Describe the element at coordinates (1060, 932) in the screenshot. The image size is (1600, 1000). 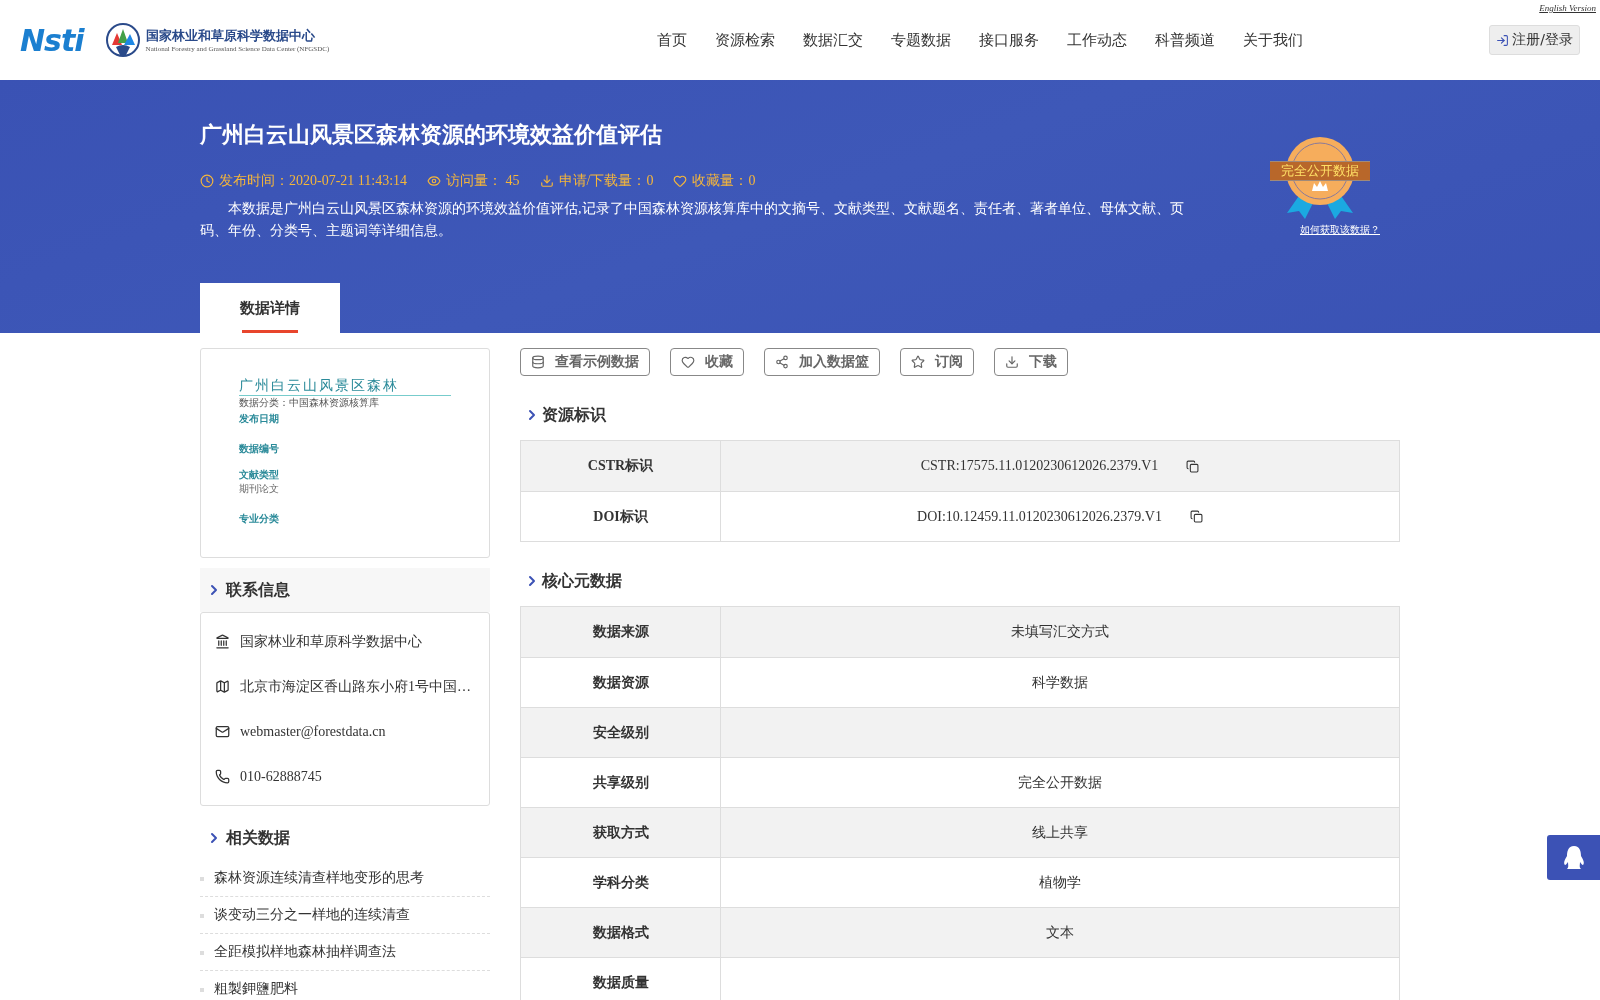
I see `table-cell: 文本` at that location.